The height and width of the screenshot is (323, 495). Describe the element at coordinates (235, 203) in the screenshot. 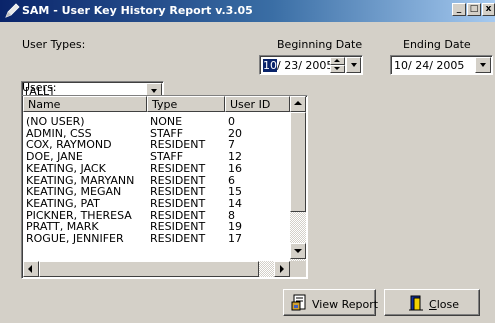

I see `user-id: 14` at that location.